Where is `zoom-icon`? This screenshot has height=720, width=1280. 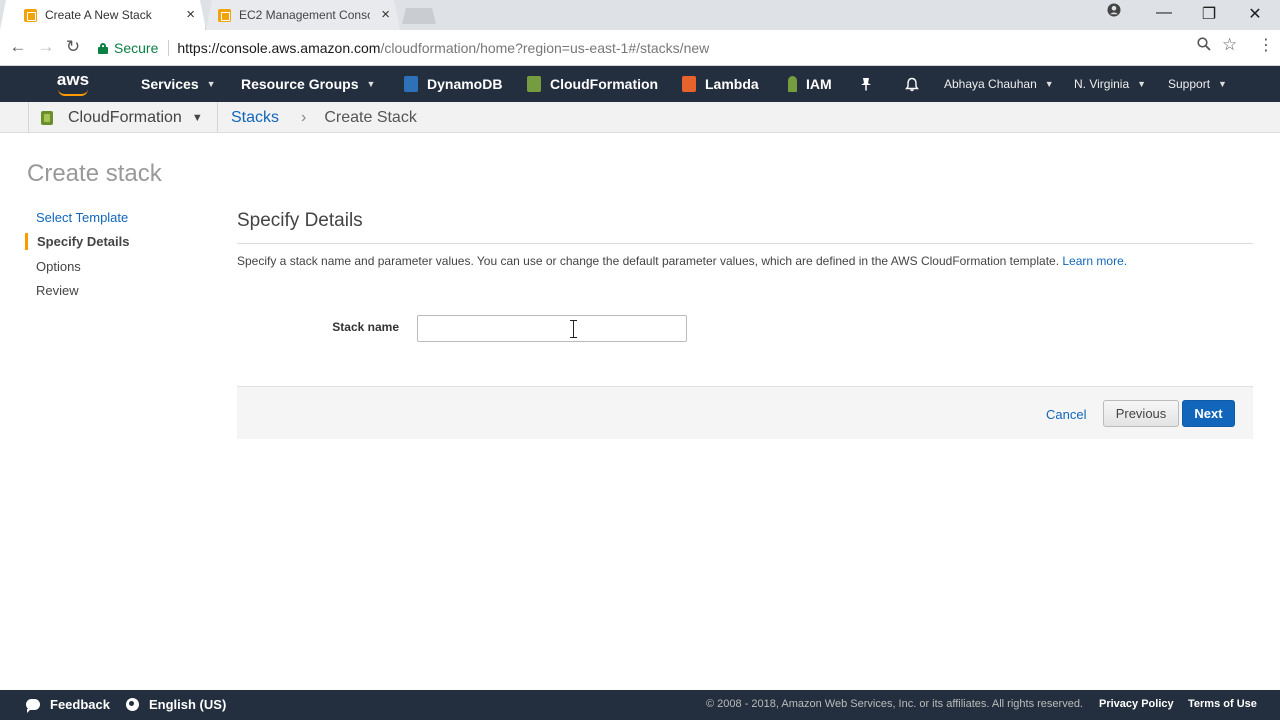
zoom-icon is located at coordinates (1204, 46).